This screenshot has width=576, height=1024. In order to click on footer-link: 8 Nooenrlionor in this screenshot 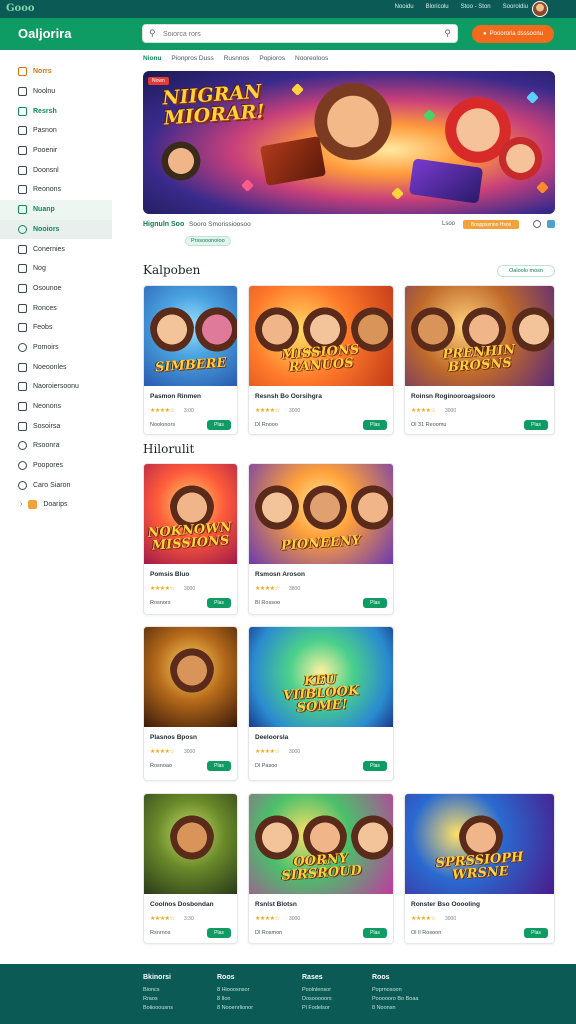, I will do `click(235, 1008)`.